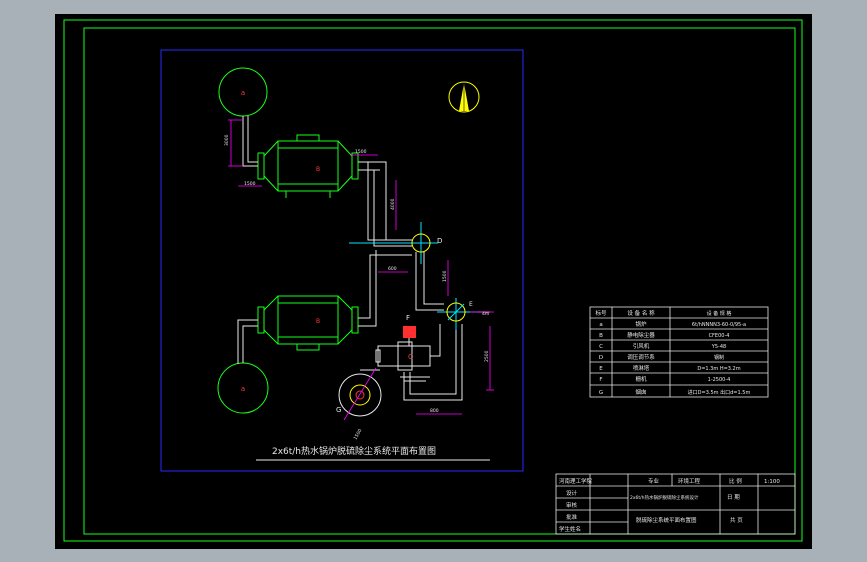  What do you see at coordinates (601, 369) in the screenshot?
I see `table-cell: E` at bounding box center [601, 369].